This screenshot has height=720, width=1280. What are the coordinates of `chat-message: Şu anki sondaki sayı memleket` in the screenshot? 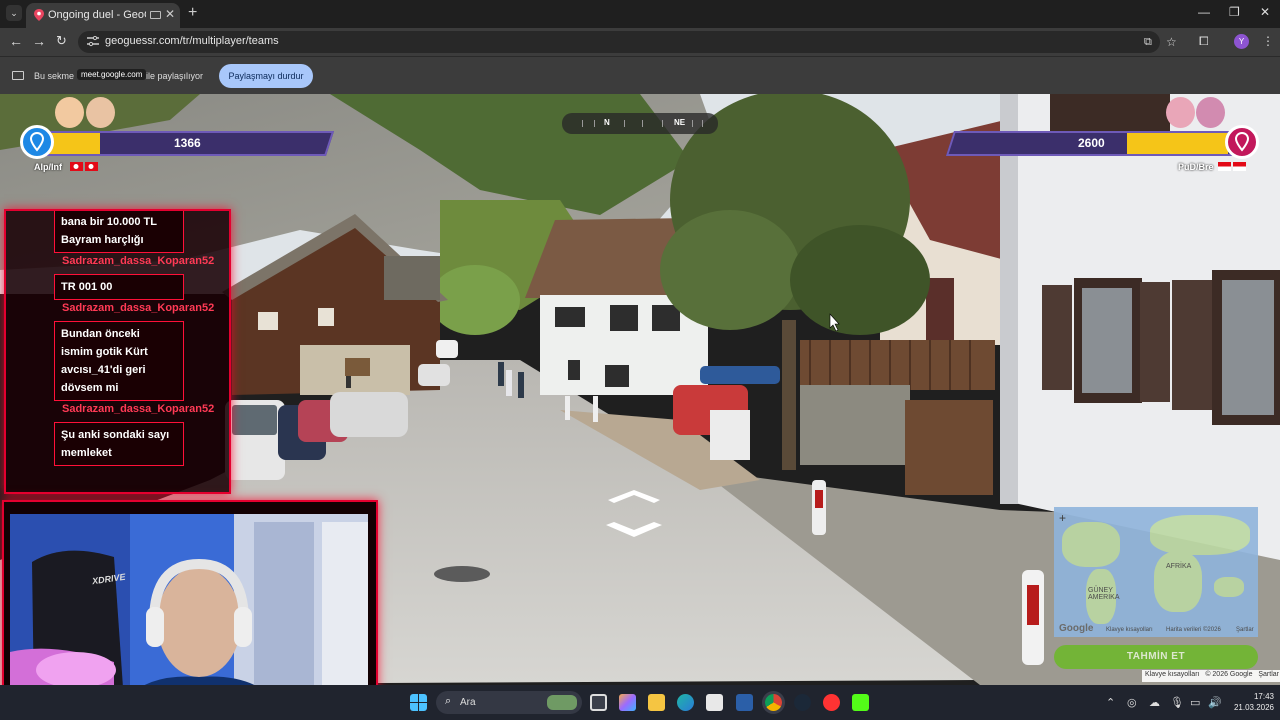 It's located at (119, 444).